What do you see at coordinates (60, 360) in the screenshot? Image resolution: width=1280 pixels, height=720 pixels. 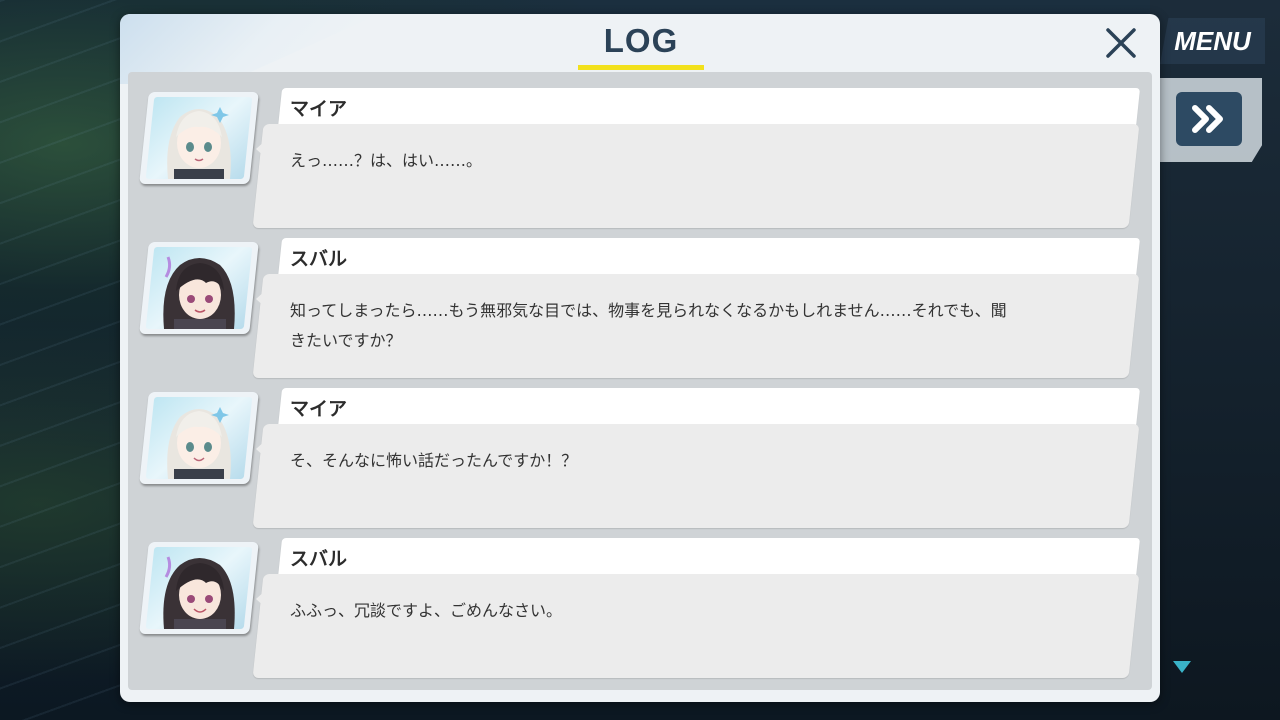 I see `background-foliage` at bounding box center [60, 360].